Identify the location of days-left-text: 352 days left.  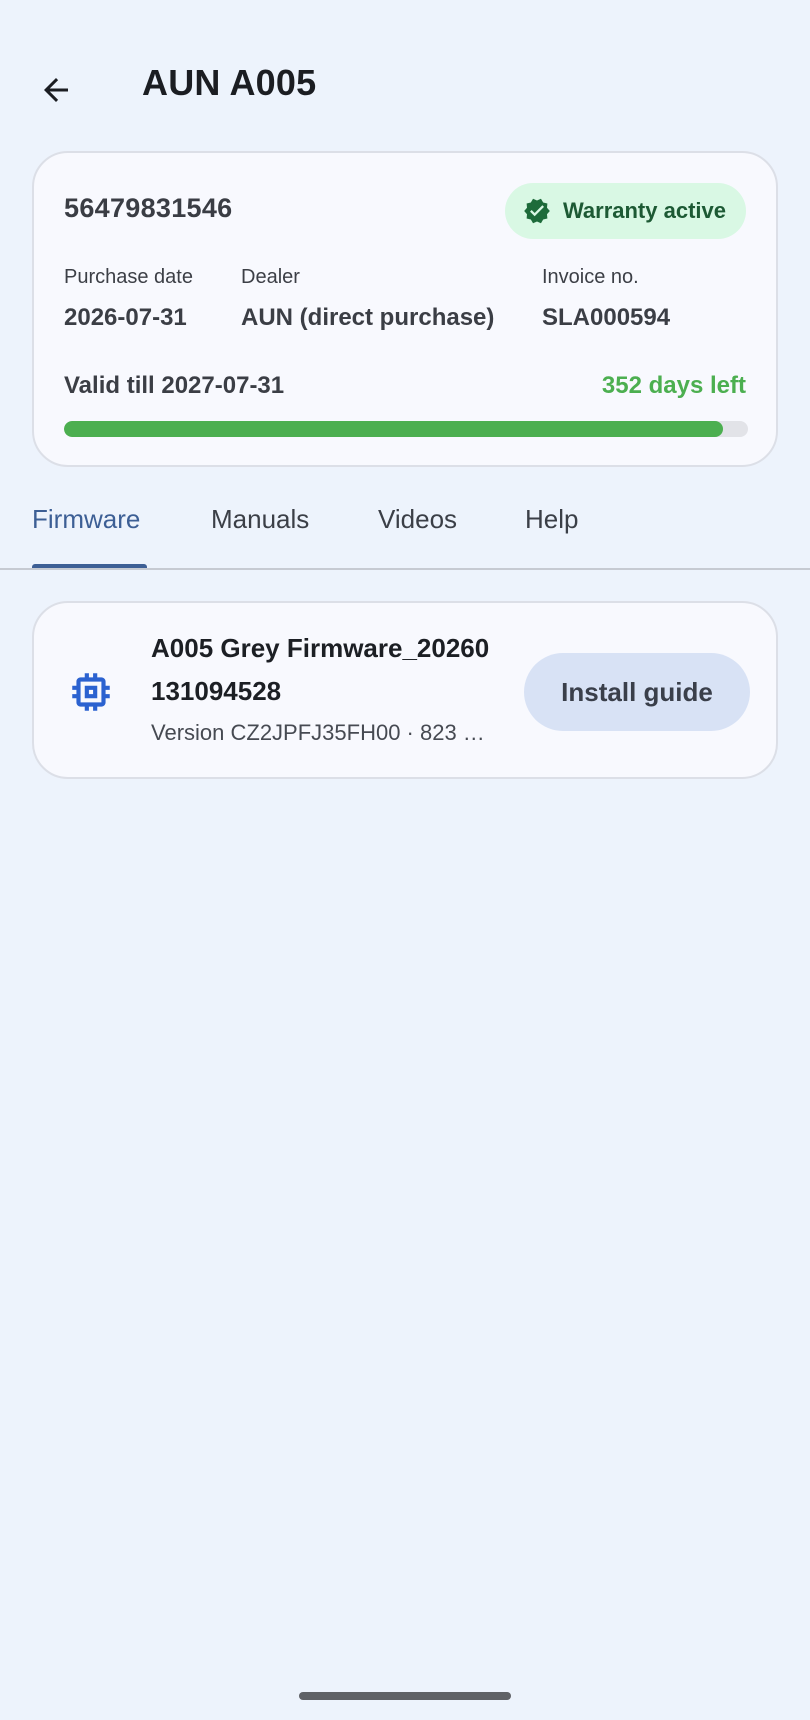
(673, 385).